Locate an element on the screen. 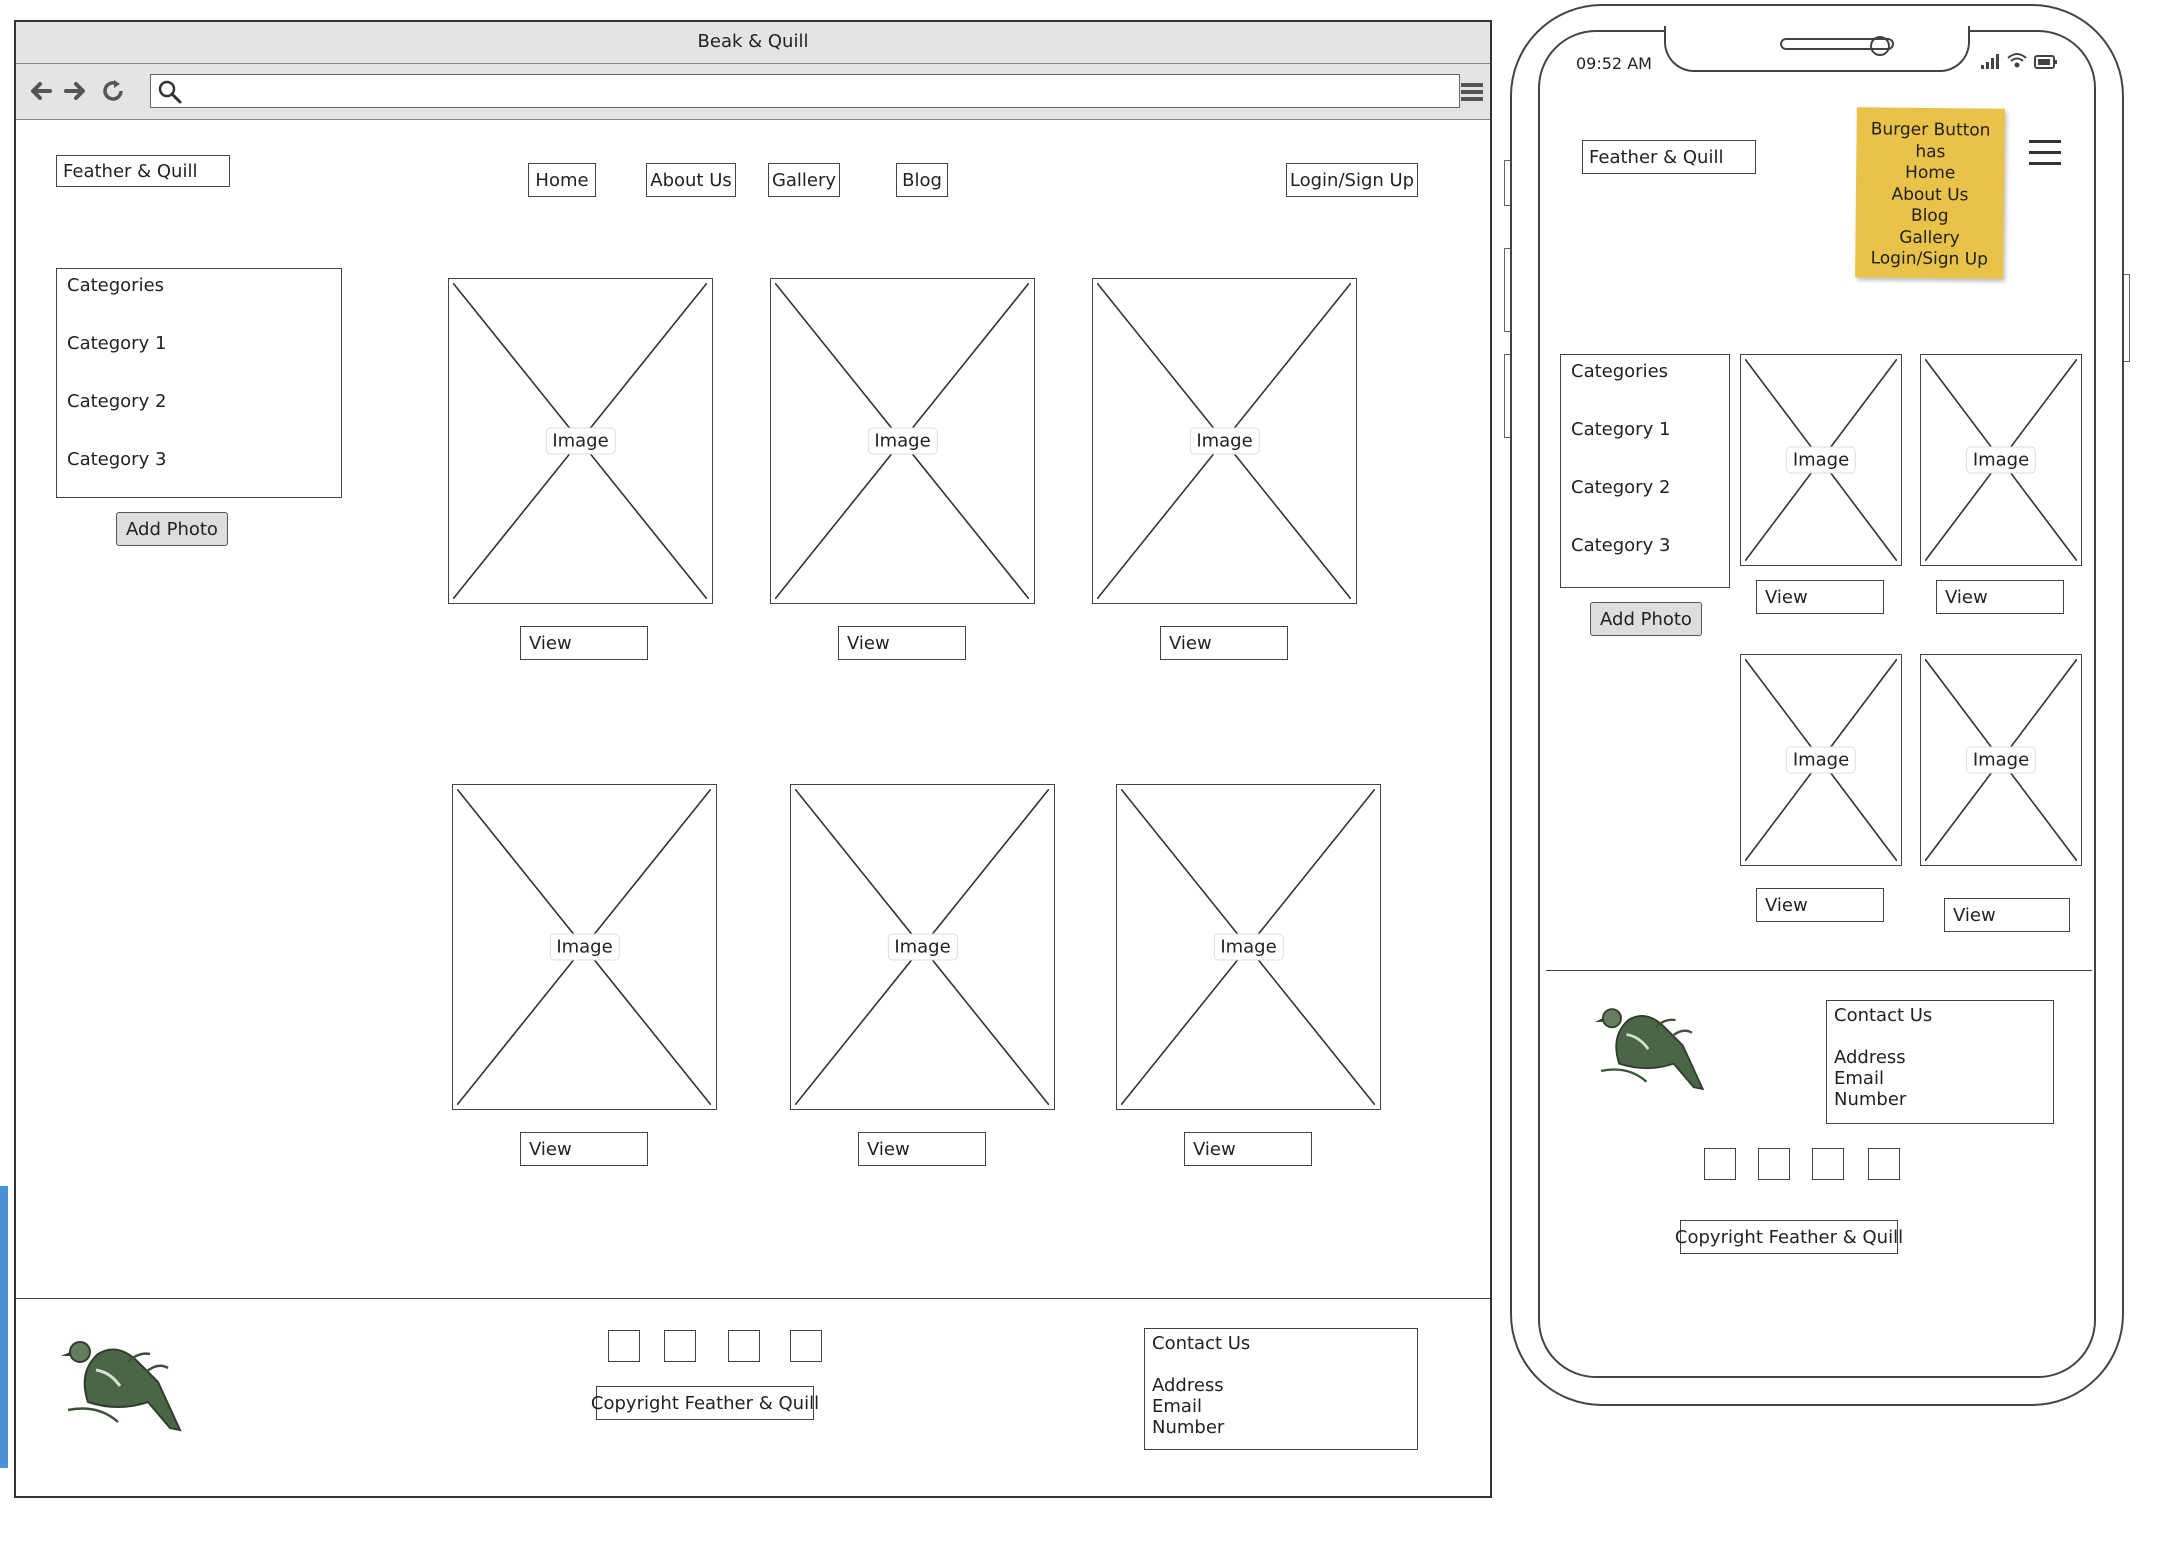 Image resolution: width=2164 pixels, height=1544 pixels. mobile-contact-us-box: Contact Us Address Email Number is located at coordinates (1940, 1062).